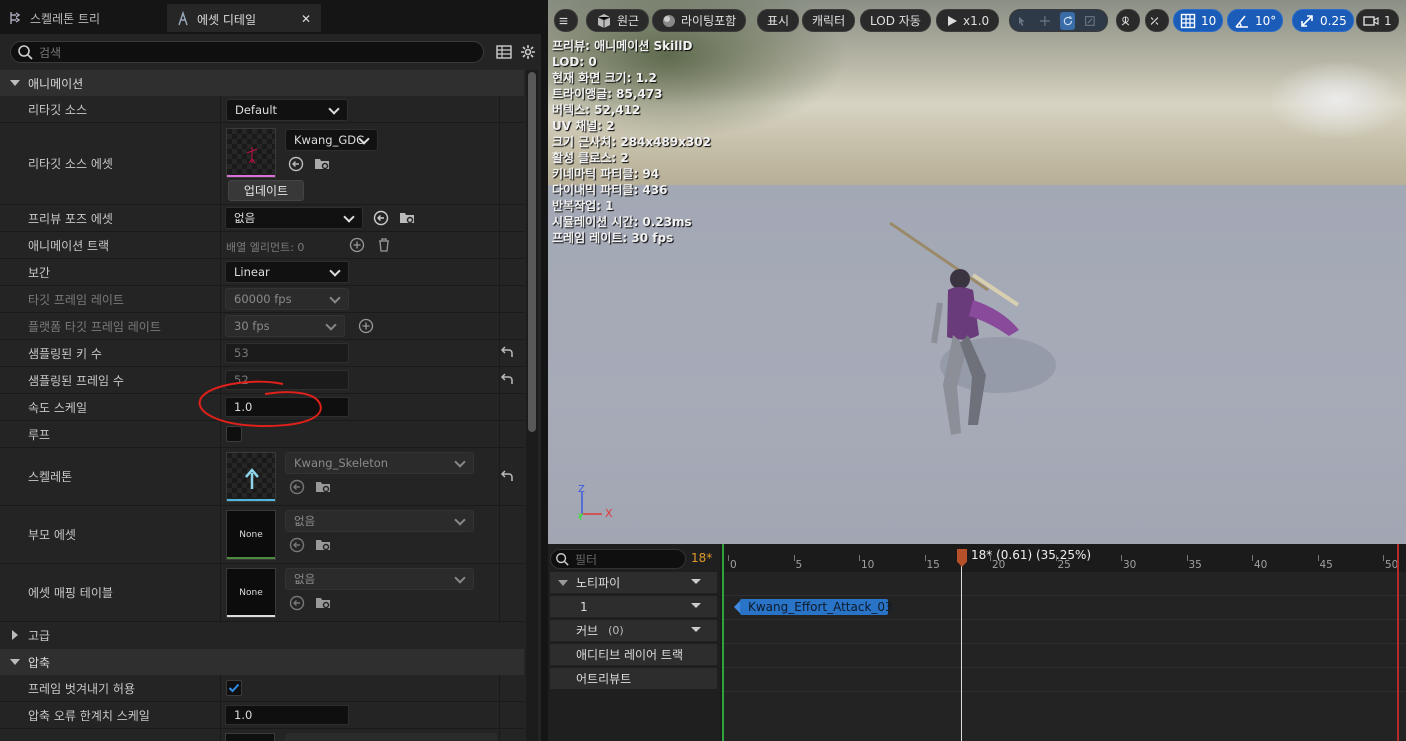  What do you see at coordinates (590, 158) in the screenshot?
I see `stat-line: 활성 클로스: 2` at bounding box center [590, 158].